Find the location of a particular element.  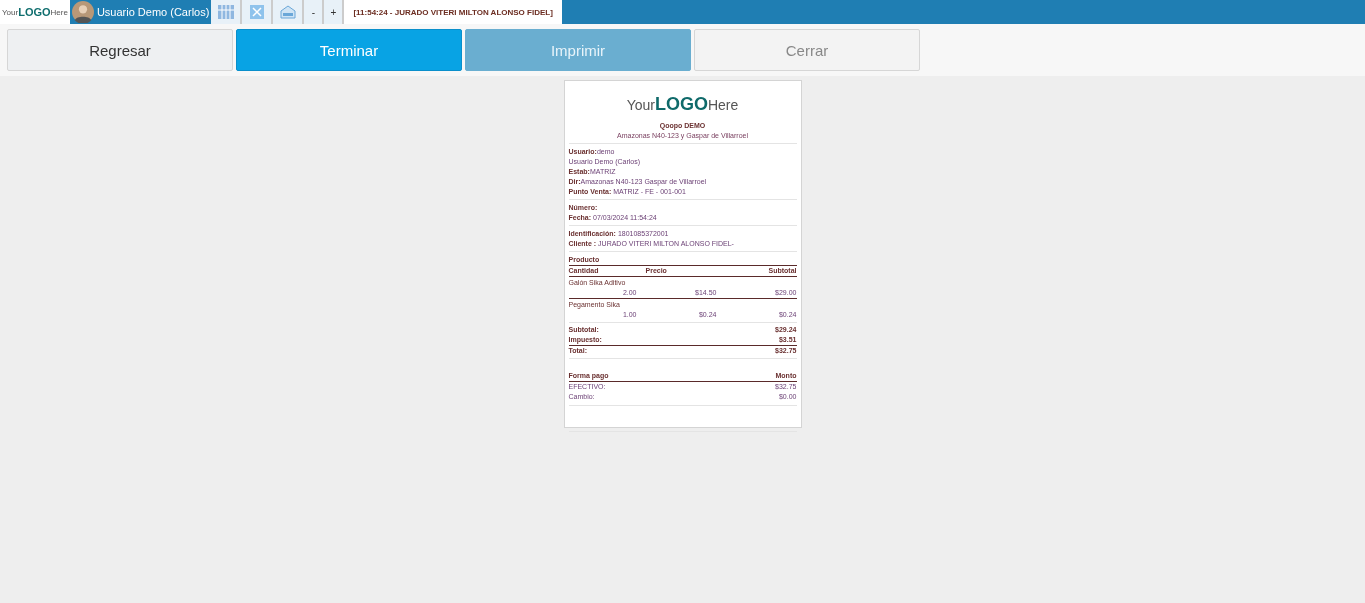

close-button is located at coordinates (258, 12).